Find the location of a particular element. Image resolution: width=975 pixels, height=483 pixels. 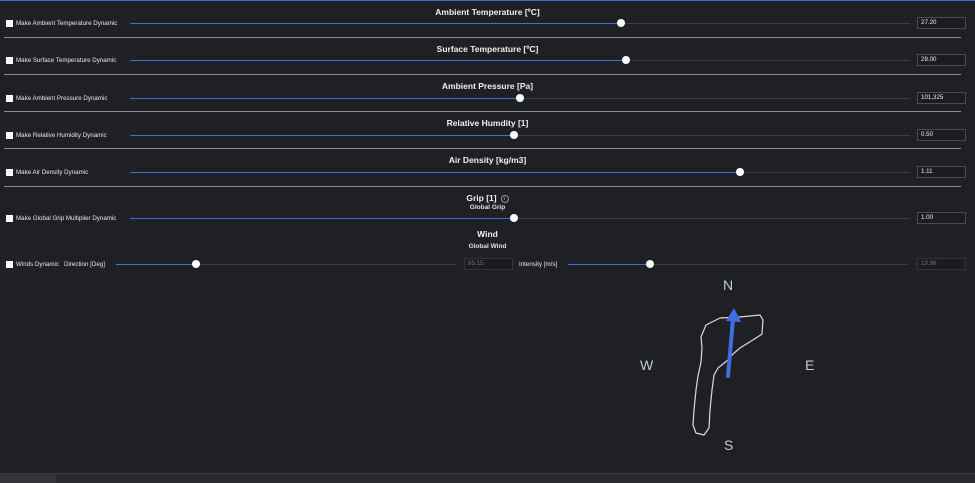

ambient-temperature-dynamic-checkbox is located at coordinates (9, 23).